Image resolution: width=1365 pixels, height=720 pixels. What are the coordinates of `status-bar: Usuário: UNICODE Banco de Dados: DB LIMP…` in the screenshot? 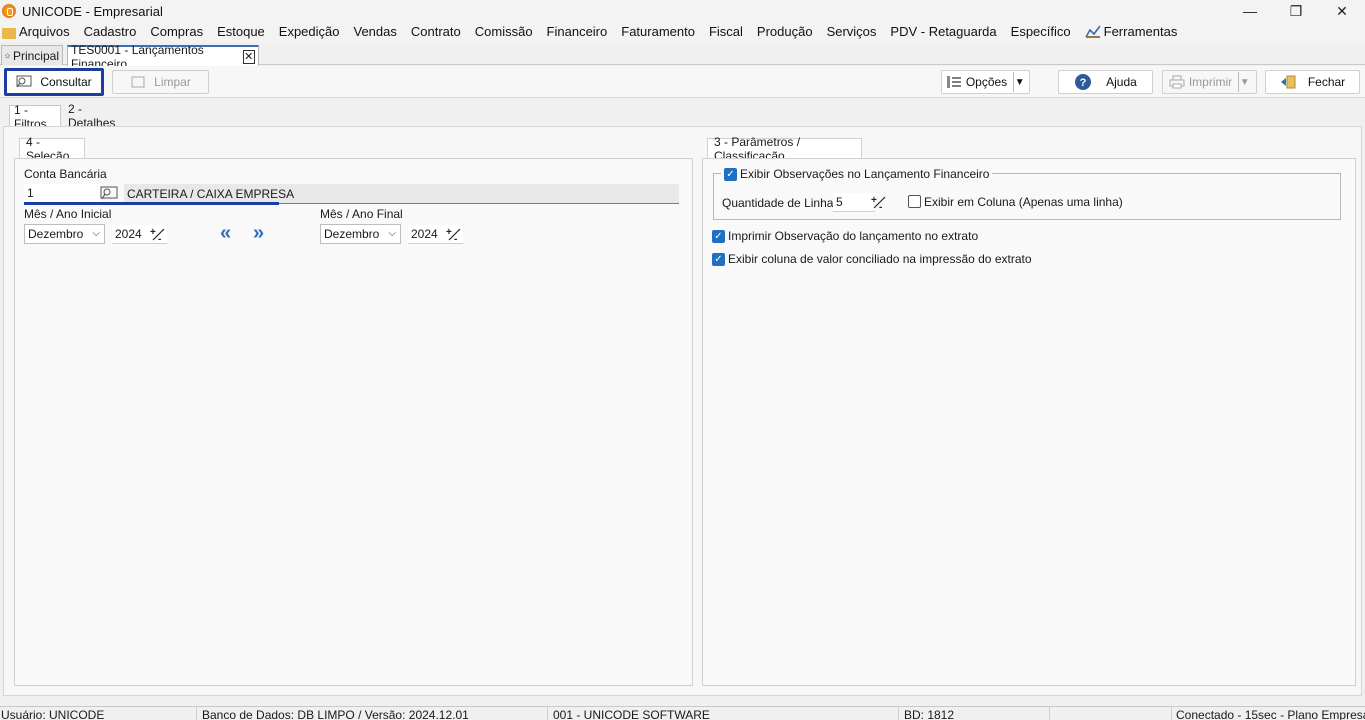 It's located at (682, 713).